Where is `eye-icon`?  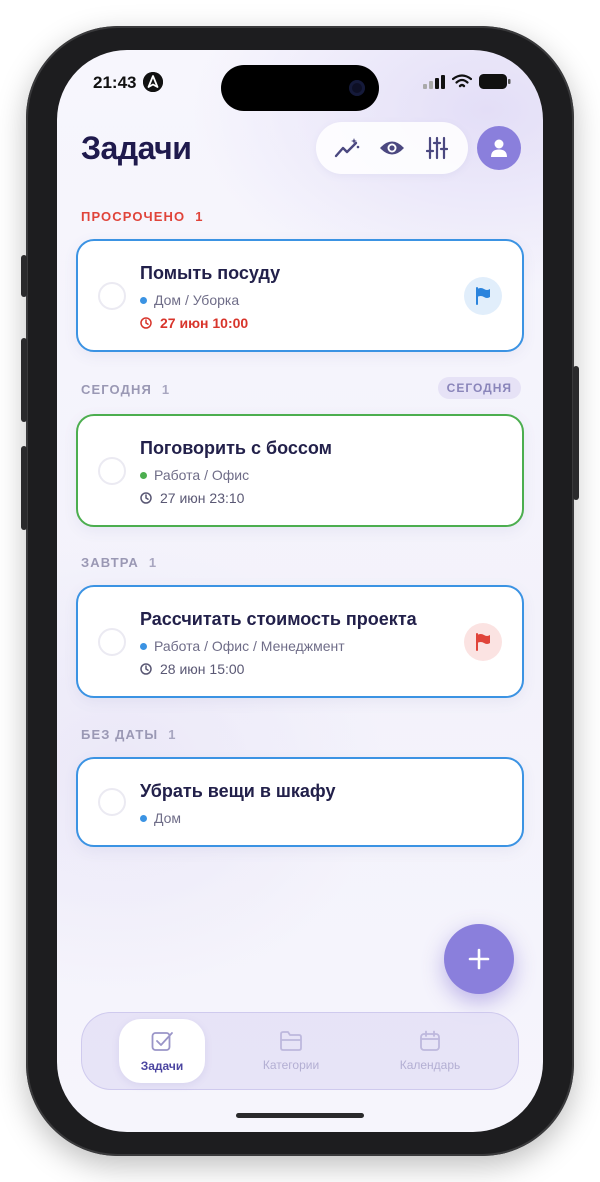 eye-icon is located at coordinates (391, 148).